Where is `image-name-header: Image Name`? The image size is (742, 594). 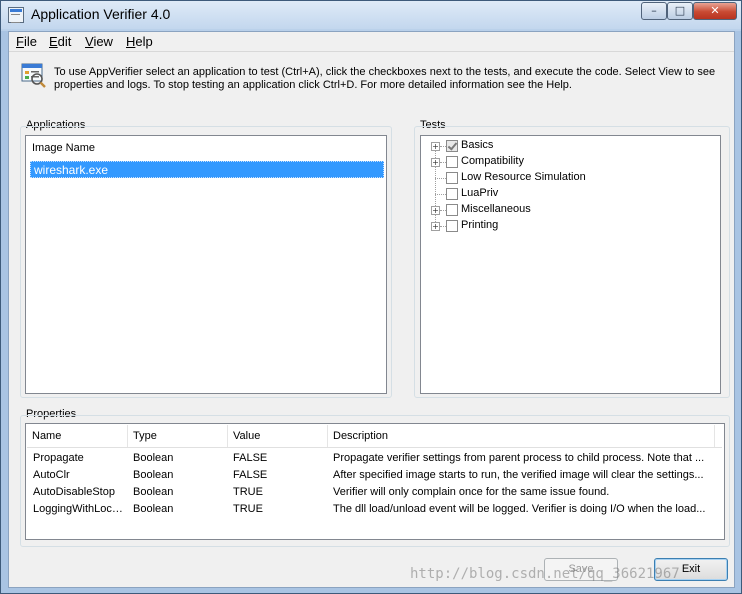
image-name-header: Image Name is located at coordinates (63, 148).